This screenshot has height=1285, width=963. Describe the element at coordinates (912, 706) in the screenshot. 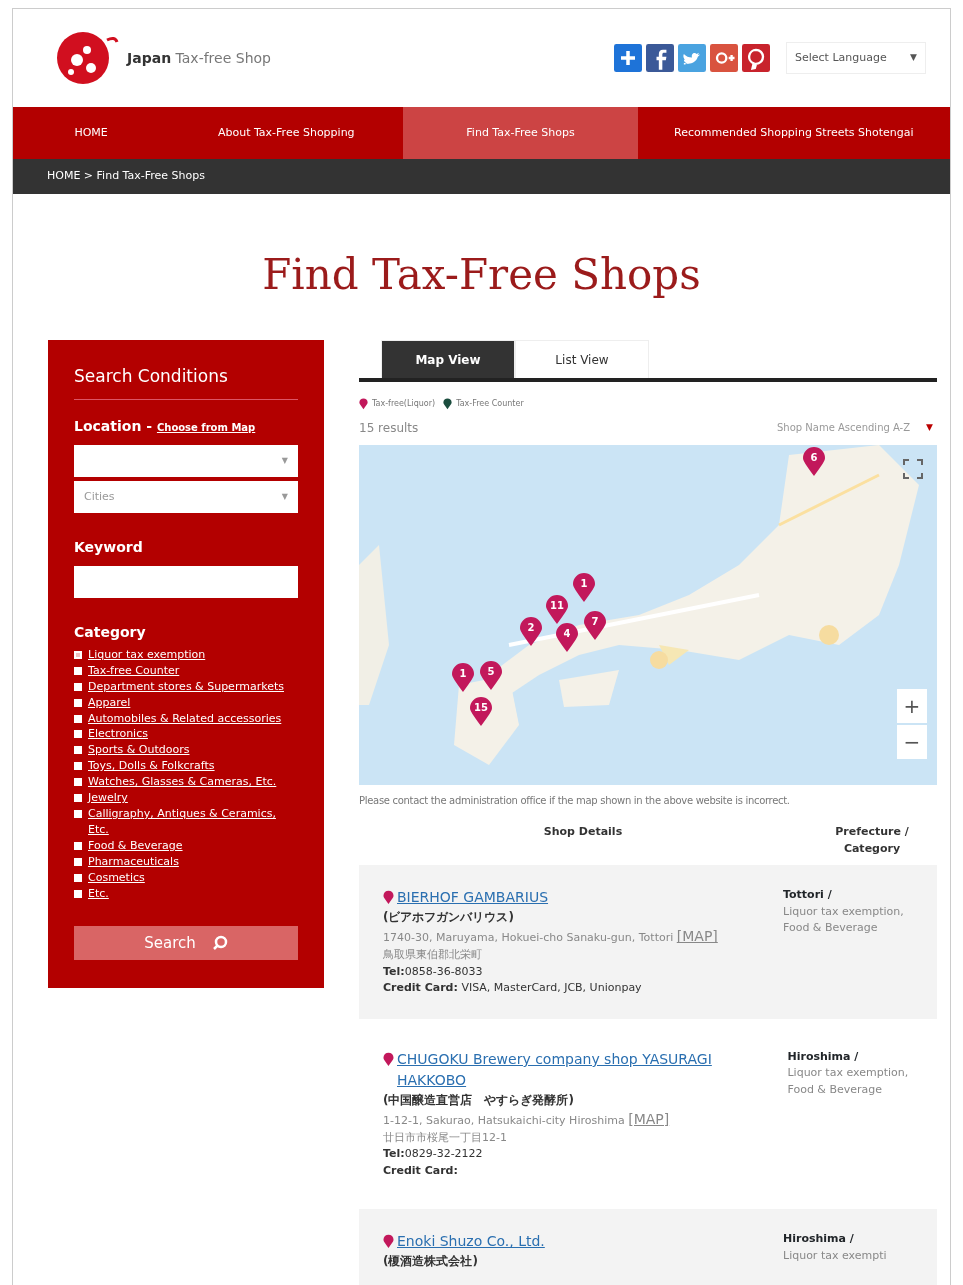

I see `zoom-in-button: +` at that location.